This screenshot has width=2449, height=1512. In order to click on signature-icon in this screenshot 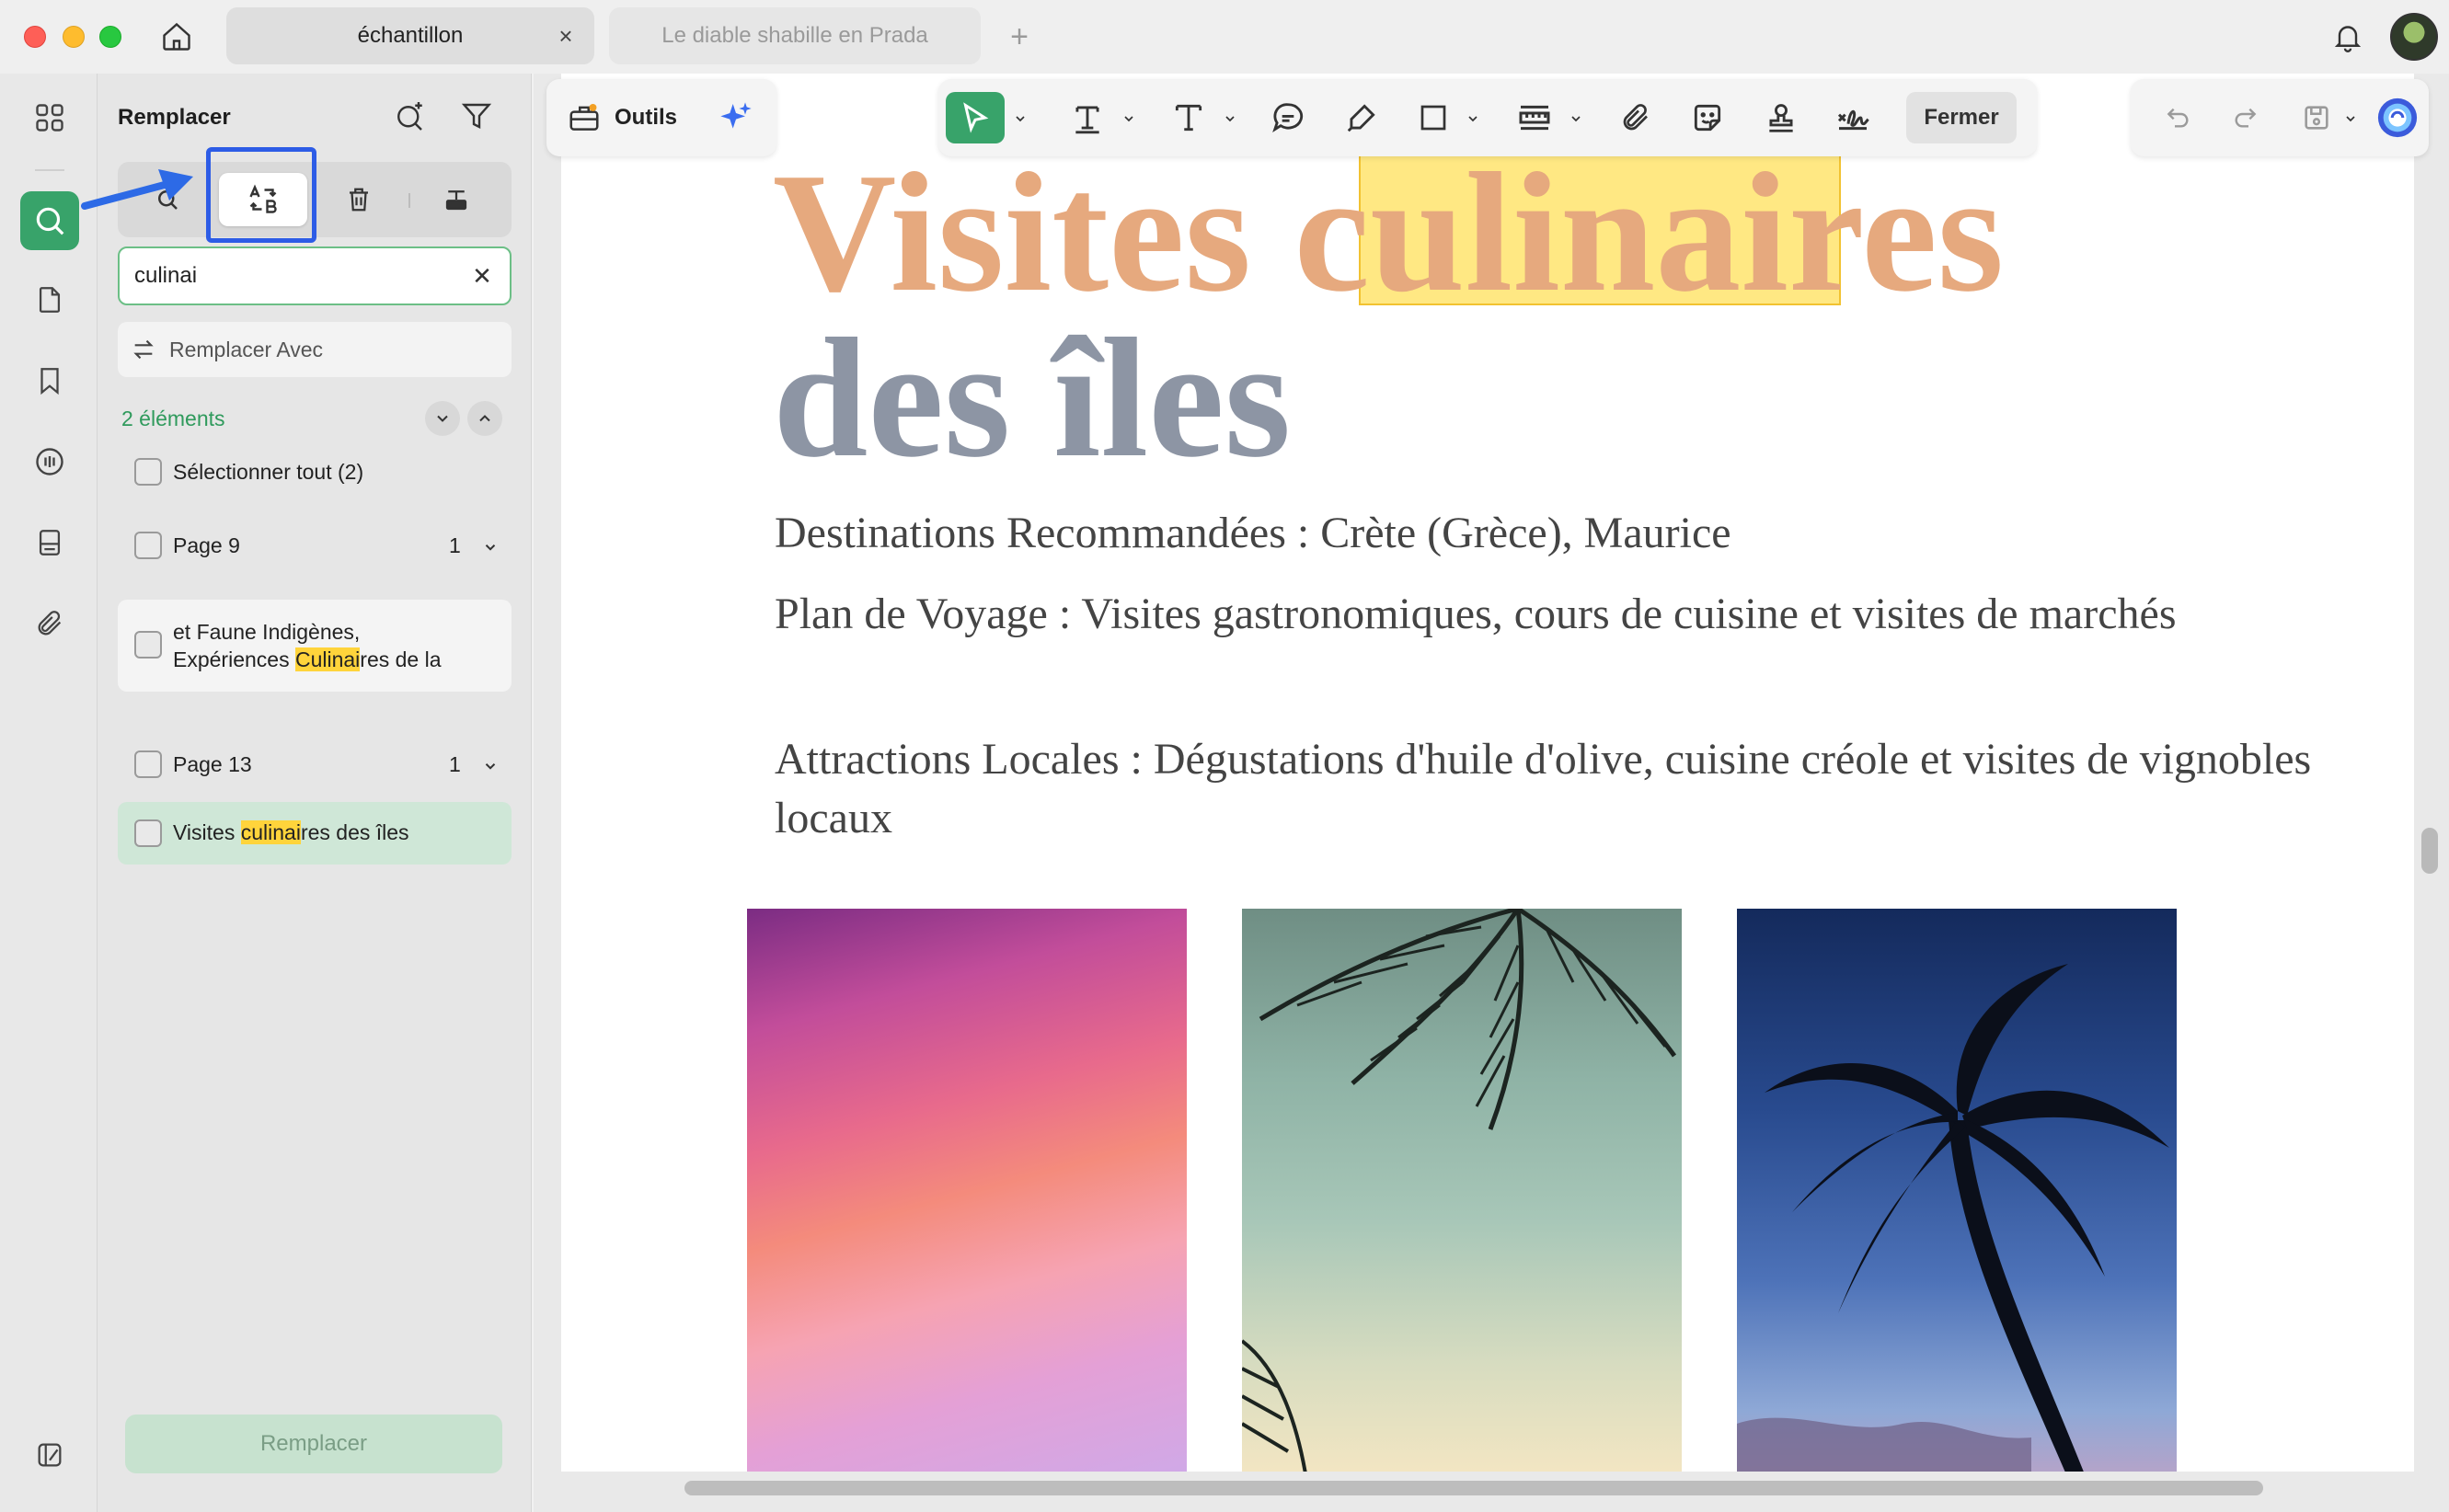, I will do `click(1853, 117)`.